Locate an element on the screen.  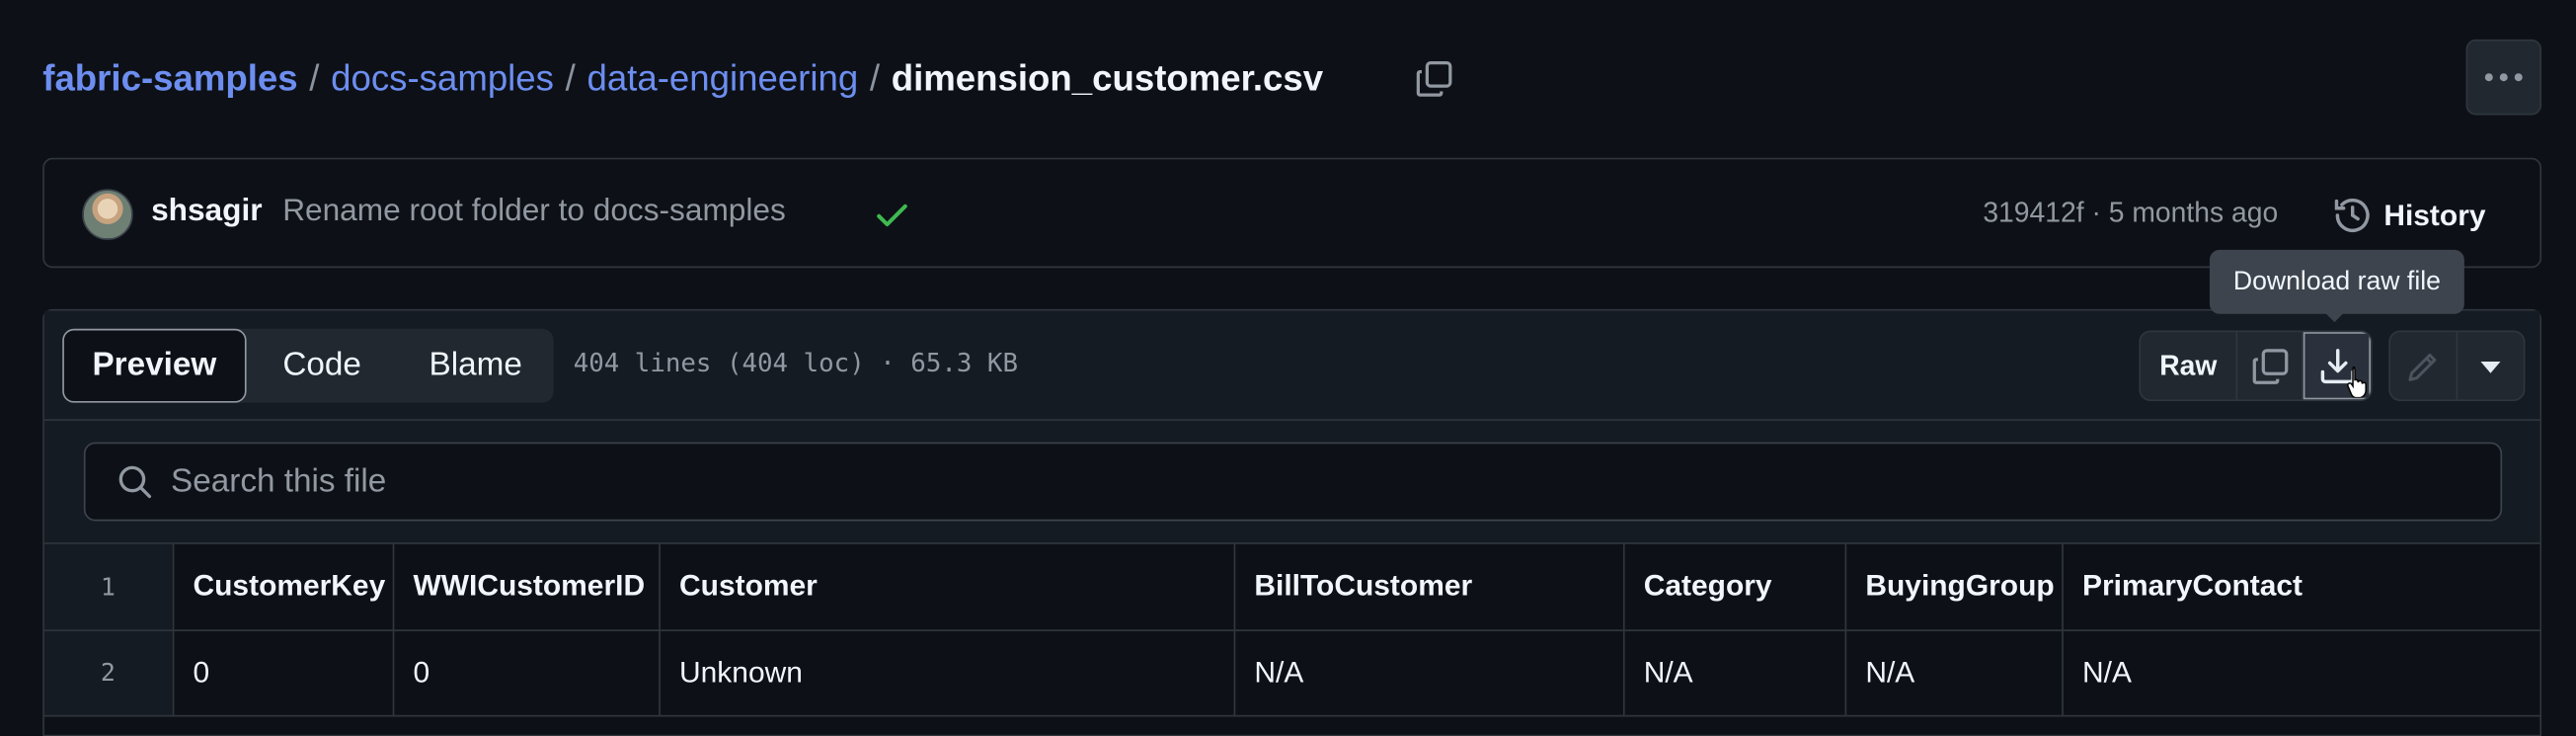
triangle-down-icon is located at coordinates (2490, 366).